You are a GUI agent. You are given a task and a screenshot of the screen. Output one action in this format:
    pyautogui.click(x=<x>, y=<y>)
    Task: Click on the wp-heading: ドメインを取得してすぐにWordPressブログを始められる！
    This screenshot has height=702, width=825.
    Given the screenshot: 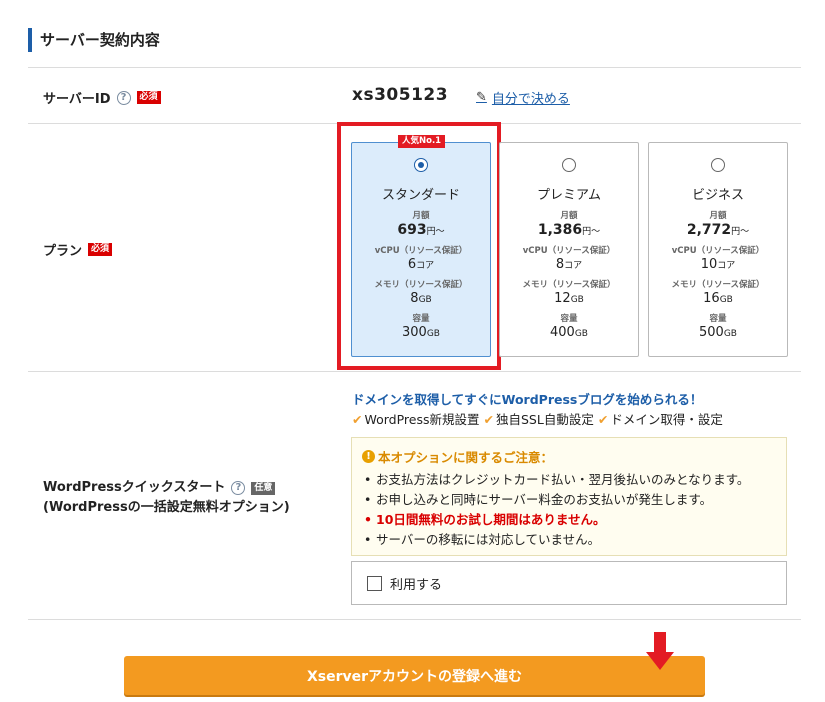 What is the action you would take?
    pyautogui.click(x=527, y=399)
    